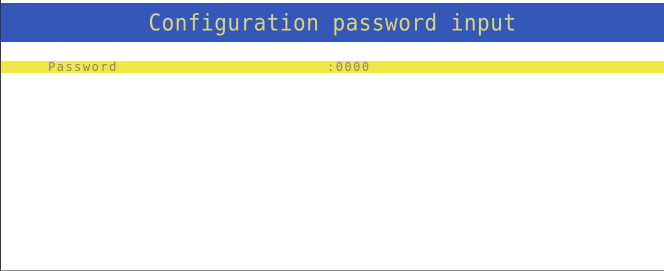 The width and height of the screenshot is (664, 271). I want to click on password-value-field: :0000, so click(349, 67).